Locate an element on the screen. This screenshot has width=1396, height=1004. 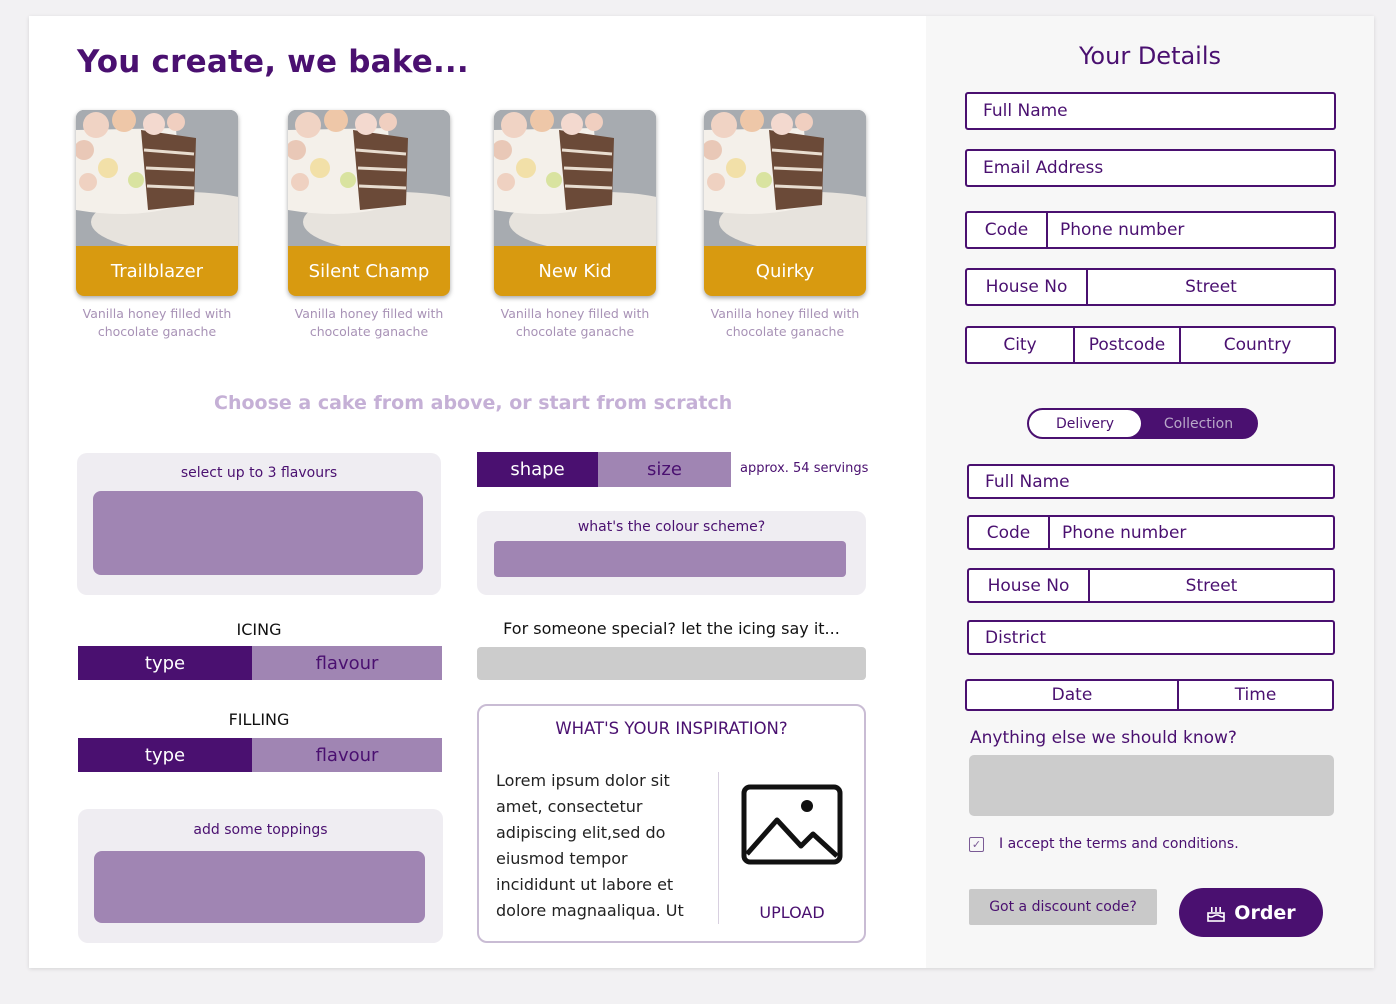
filling-toggle: type flavour is located at coordinates (260, 755).